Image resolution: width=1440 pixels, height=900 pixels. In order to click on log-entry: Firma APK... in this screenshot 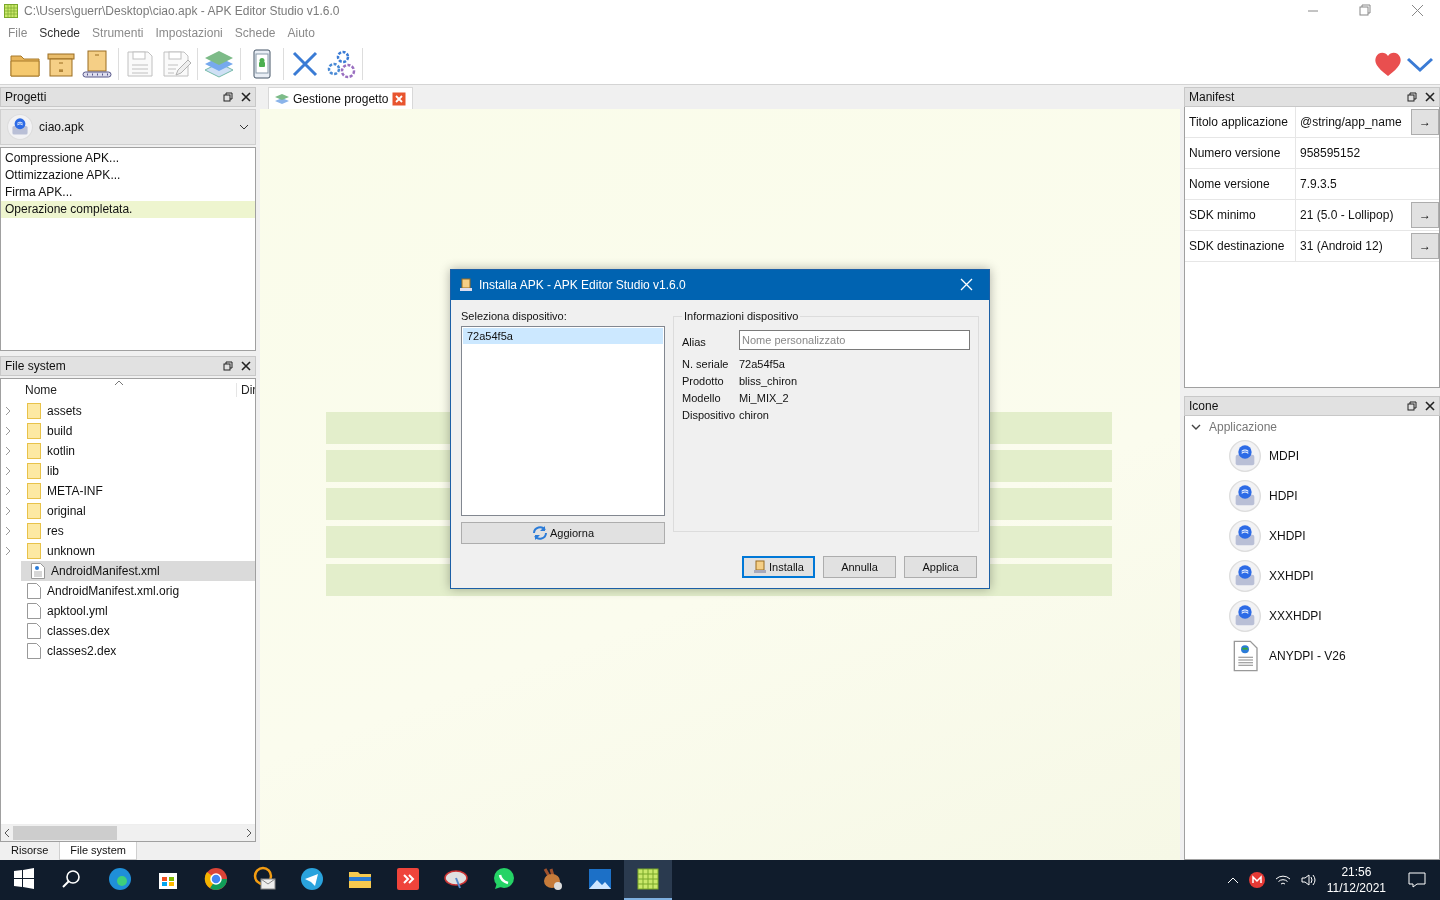, I will do `click(128, 192)`.